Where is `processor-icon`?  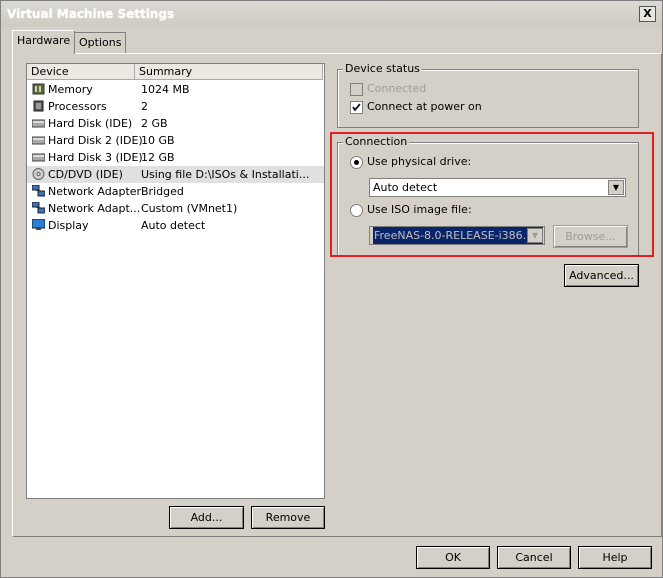
processor-icon is located at coordinates (38, 106).